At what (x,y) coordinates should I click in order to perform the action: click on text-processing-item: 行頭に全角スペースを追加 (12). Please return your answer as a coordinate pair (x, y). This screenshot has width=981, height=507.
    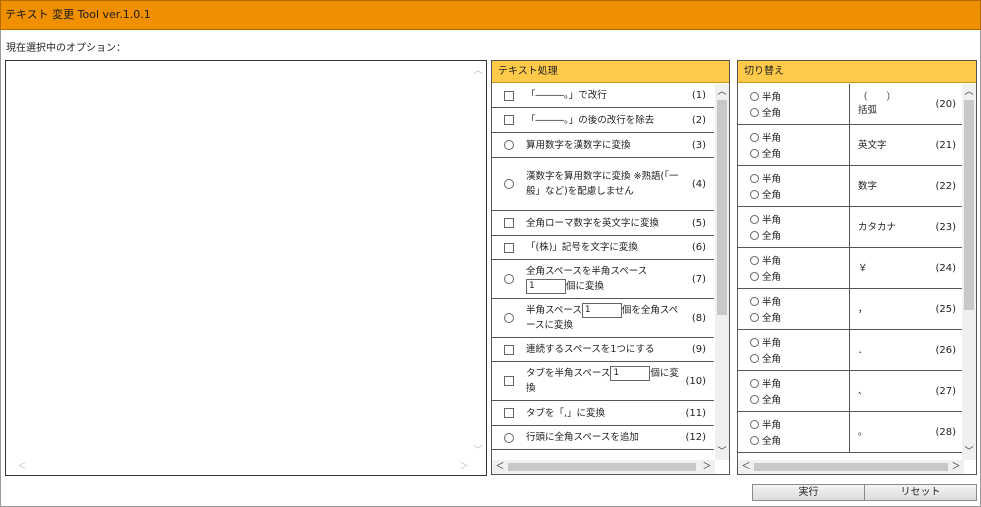
    Looking at the image, I should click on (603, 438).